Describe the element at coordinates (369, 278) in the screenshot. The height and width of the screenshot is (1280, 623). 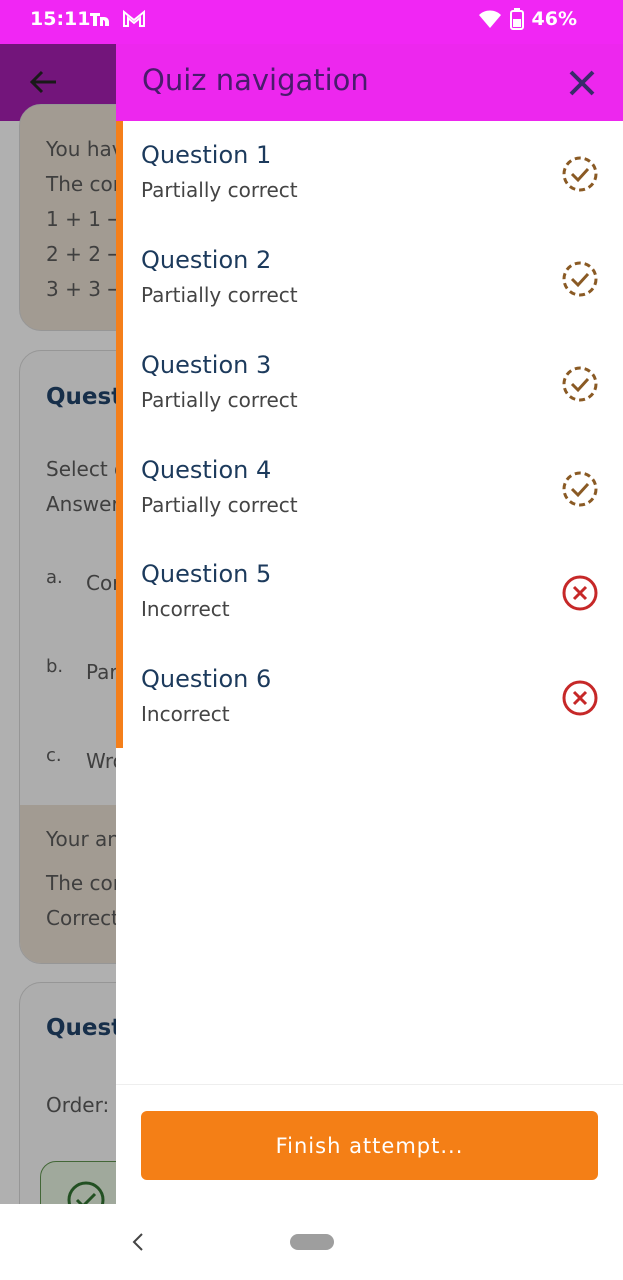
I see `question-nav-item: Question 2 Partially correct` at that location.